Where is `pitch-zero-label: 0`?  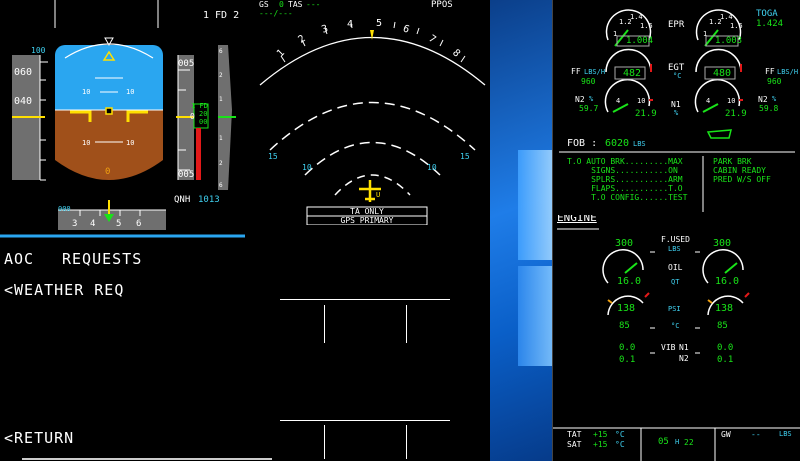
pitch-zero-label: 0 is located at coordinates (108, 172).